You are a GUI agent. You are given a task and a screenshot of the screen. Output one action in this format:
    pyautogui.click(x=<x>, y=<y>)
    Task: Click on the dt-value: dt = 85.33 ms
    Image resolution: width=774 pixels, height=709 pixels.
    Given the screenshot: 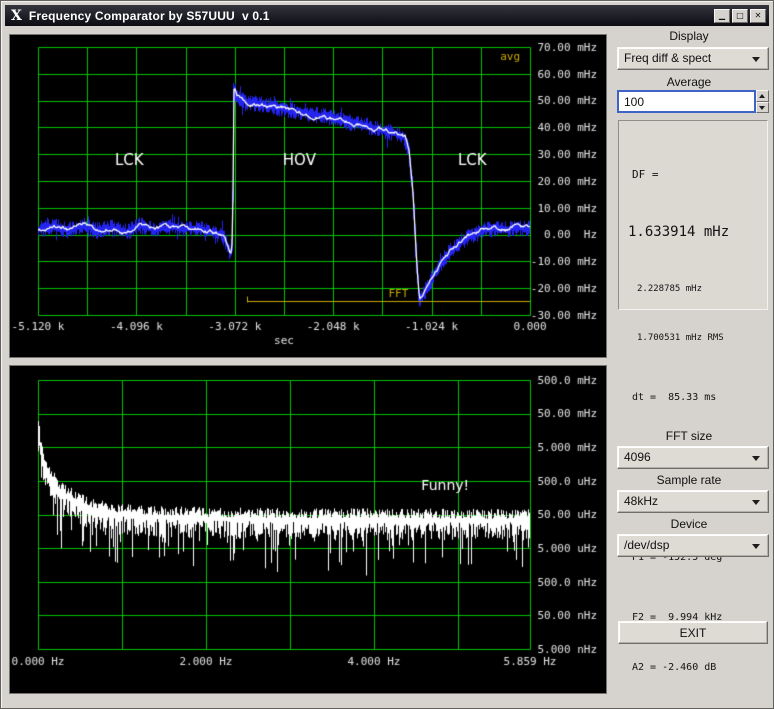 What is the action you would take?
    pyautogui.click(x=674, y=397)
    